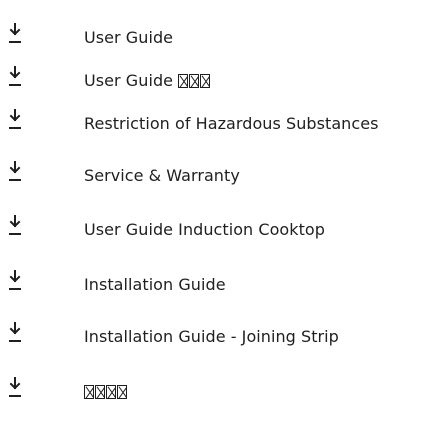 Image resolution: width=425 pixels, height=436 pixels. Describe the element at coordinates (204, 230) in the screenshot. I see `document-title: User Guide Induction Cooktop` at that location.